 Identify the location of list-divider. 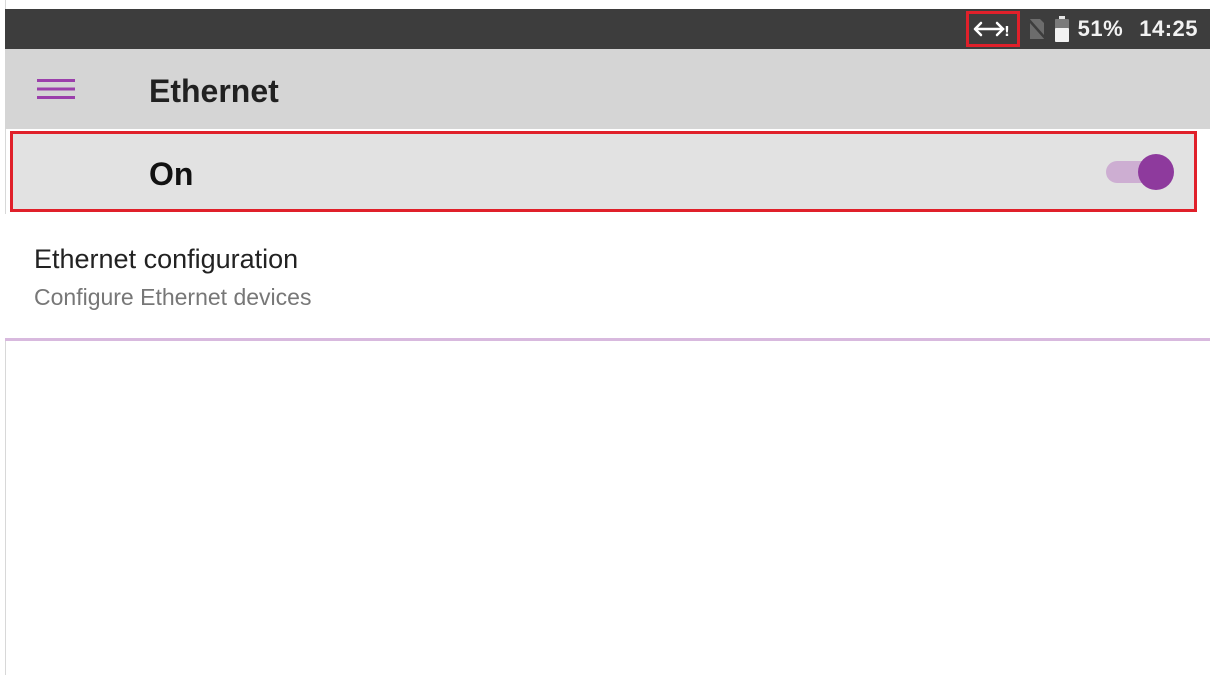
(607, 339).